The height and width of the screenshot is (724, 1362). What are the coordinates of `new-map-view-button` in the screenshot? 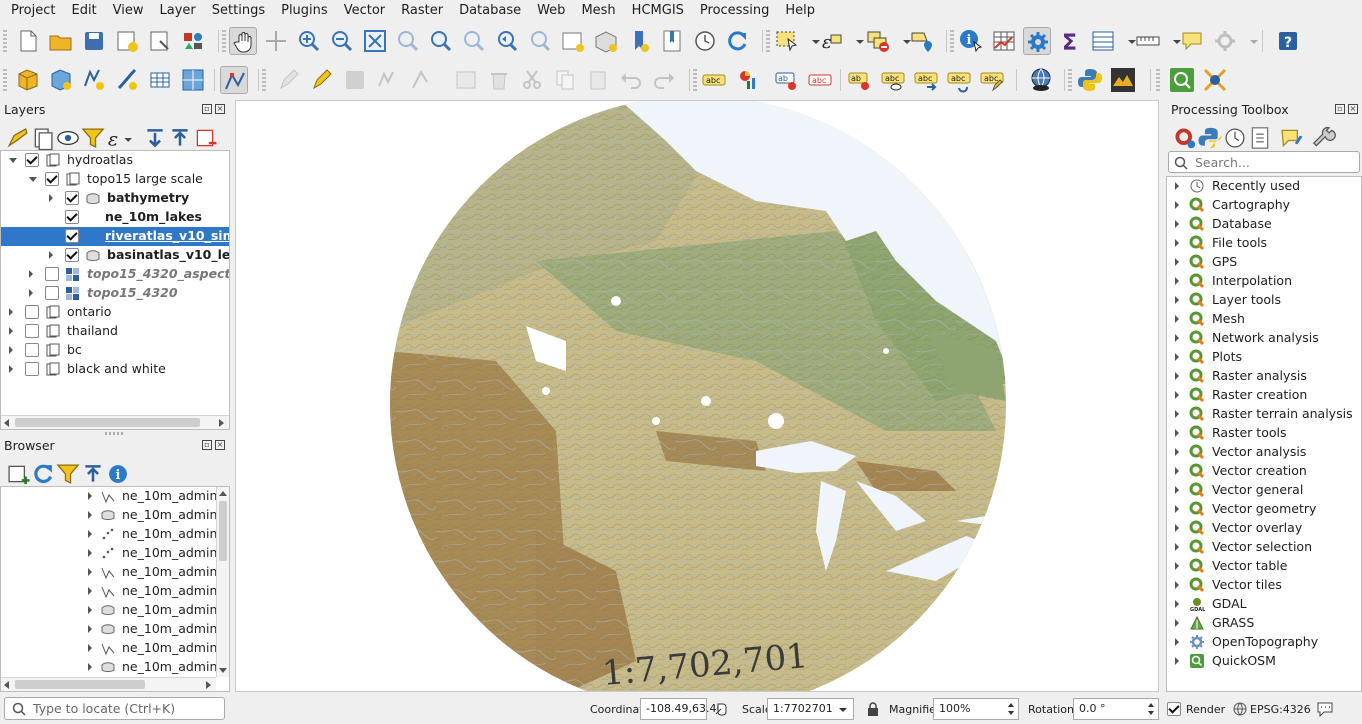 It's located at (573, 41).